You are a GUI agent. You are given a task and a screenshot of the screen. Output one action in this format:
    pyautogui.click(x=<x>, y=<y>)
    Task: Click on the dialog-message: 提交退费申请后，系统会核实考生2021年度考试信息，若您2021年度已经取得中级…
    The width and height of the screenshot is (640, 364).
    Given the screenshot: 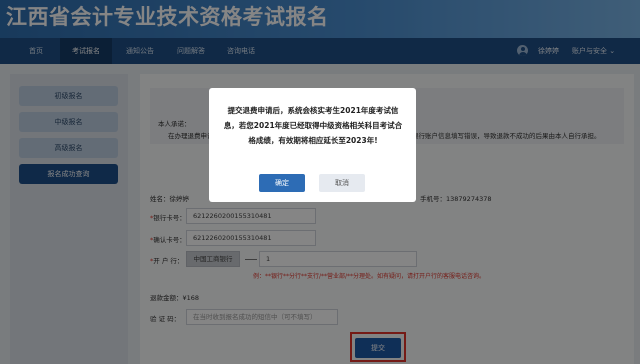 What is the action you would take?
    pyautogui.click(x=313, y=125)
    